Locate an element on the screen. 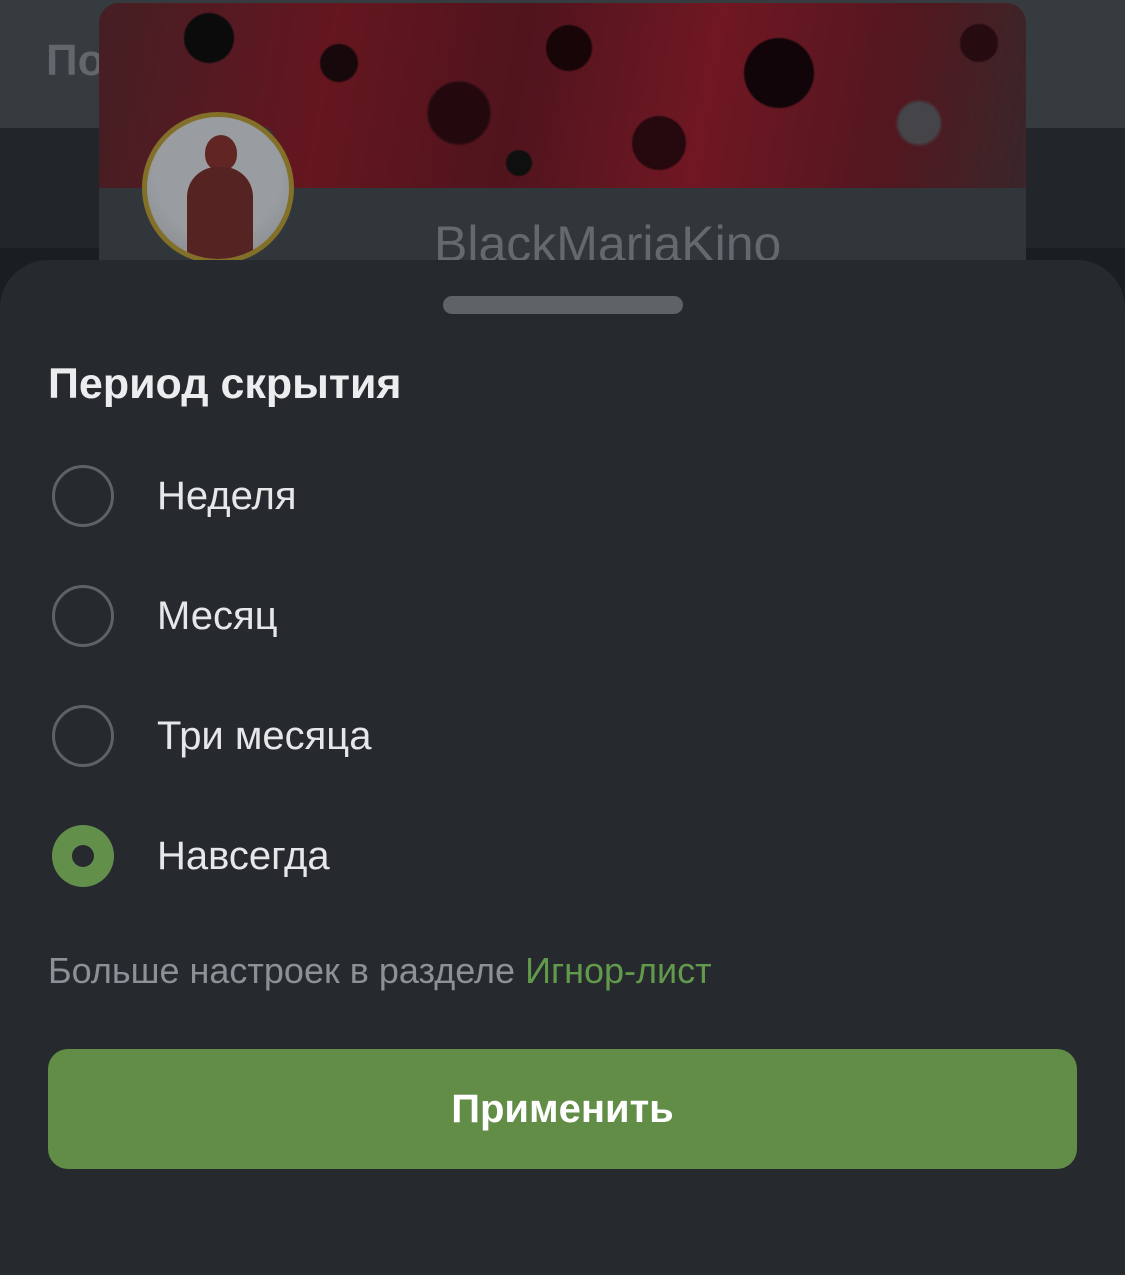 The height and width of the screenshot is (1275, 1125). option-three-months: Три месяца is located at coordinates (402, 736).